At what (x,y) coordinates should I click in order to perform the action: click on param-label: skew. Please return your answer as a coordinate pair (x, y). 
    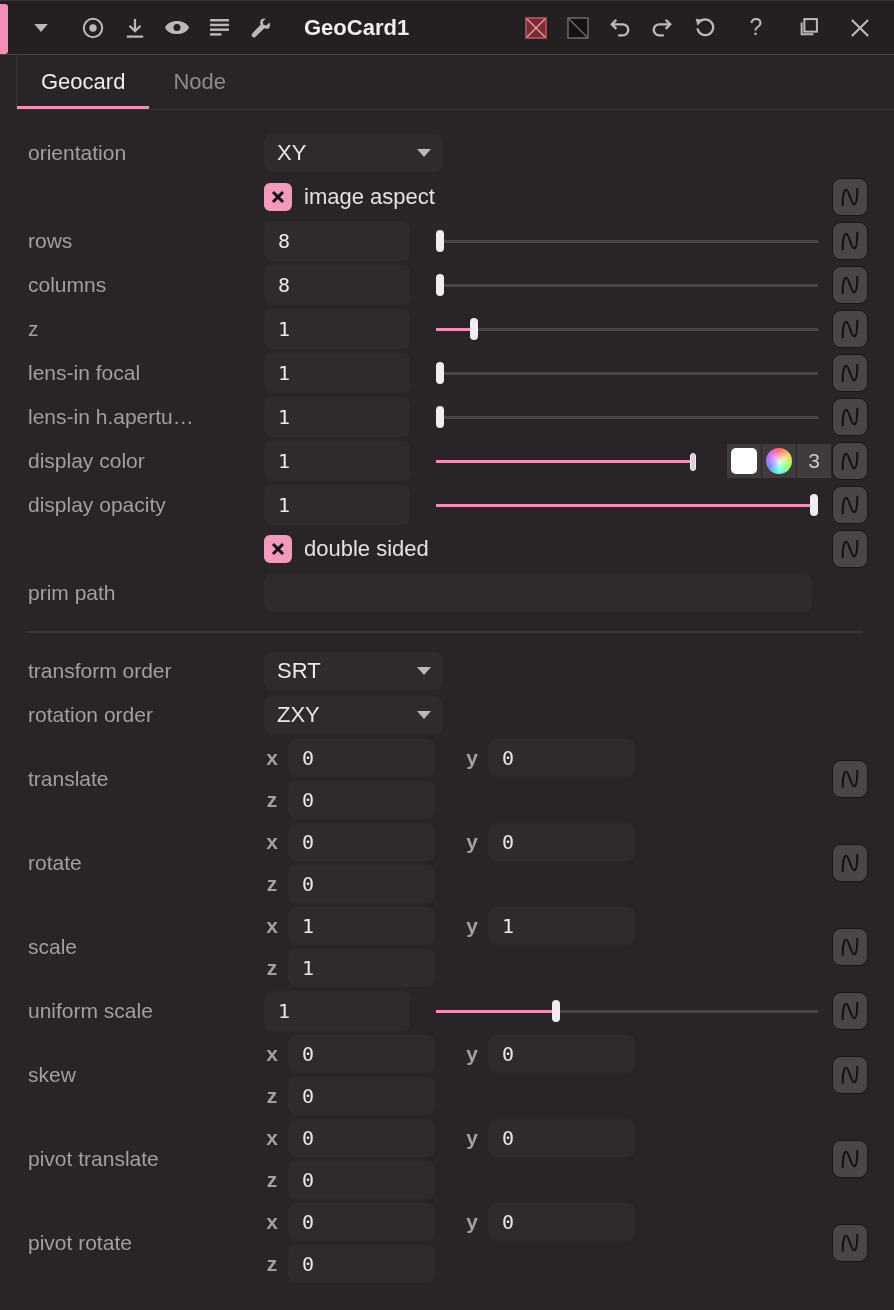
    Looking at the image, I should click on (52, 1075).